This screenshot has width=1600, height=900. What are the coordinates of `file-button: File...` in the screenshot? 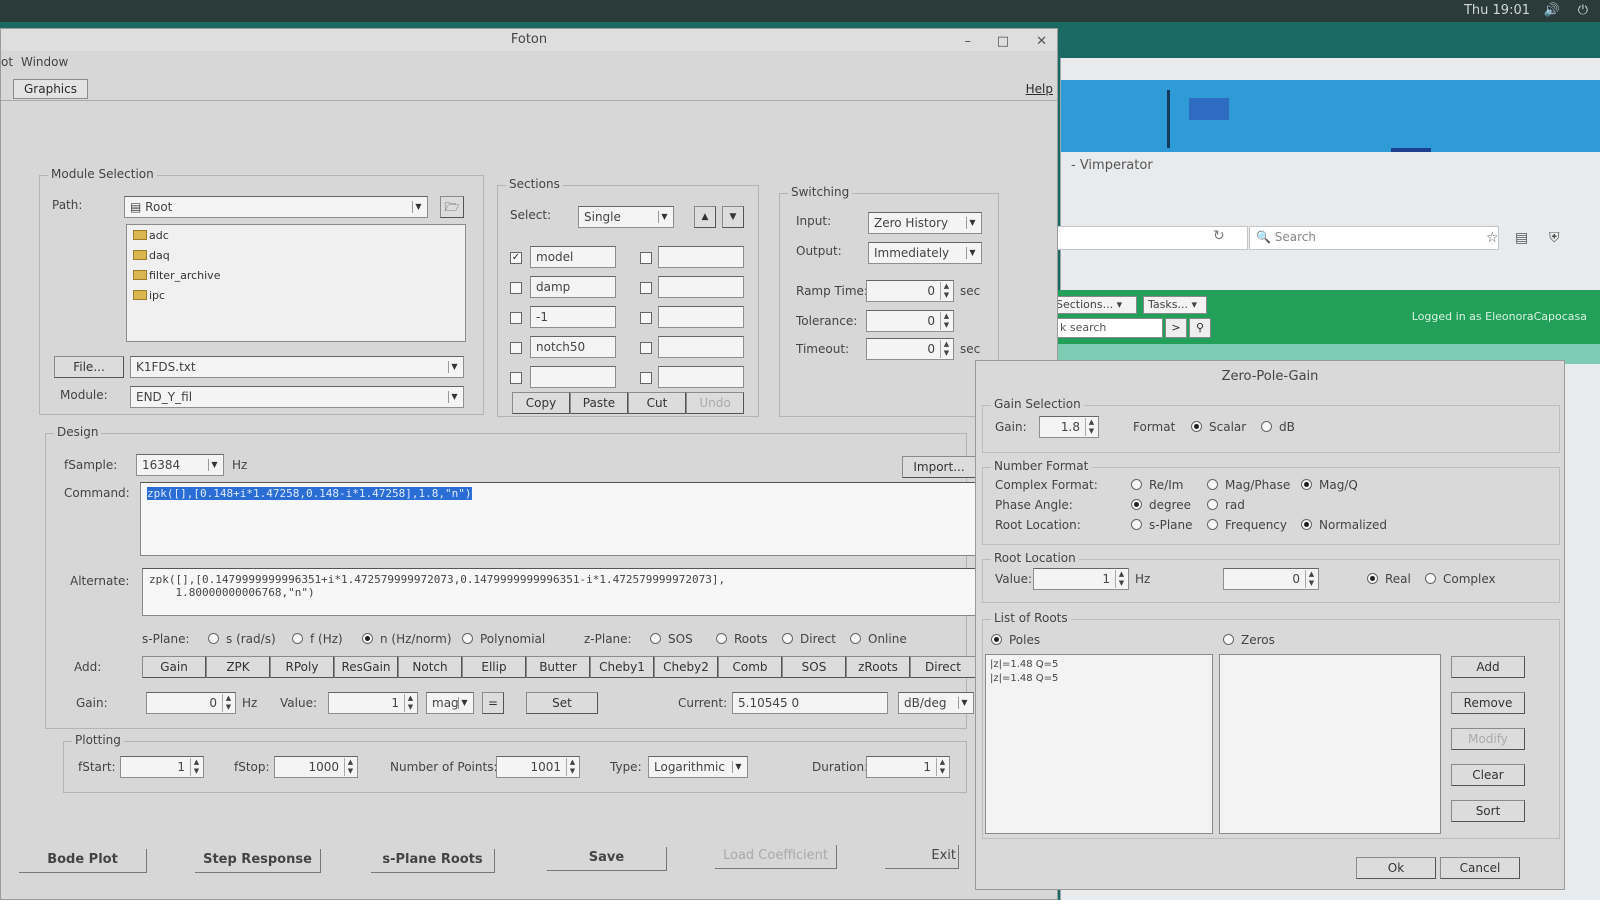 It's located at (89, 367).